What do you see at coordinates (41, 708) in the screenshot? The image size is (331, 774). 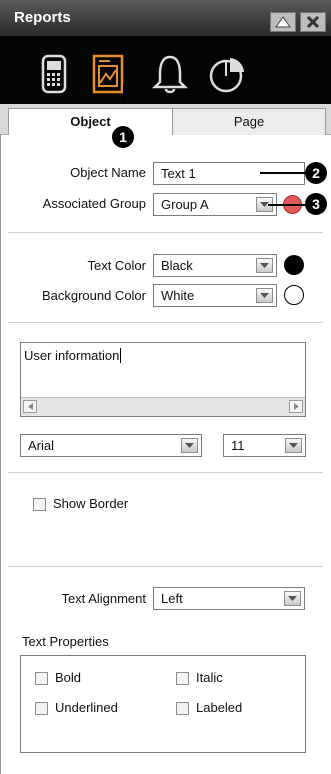 I see `underlined-checkbox` at bounding box center [41, 708].